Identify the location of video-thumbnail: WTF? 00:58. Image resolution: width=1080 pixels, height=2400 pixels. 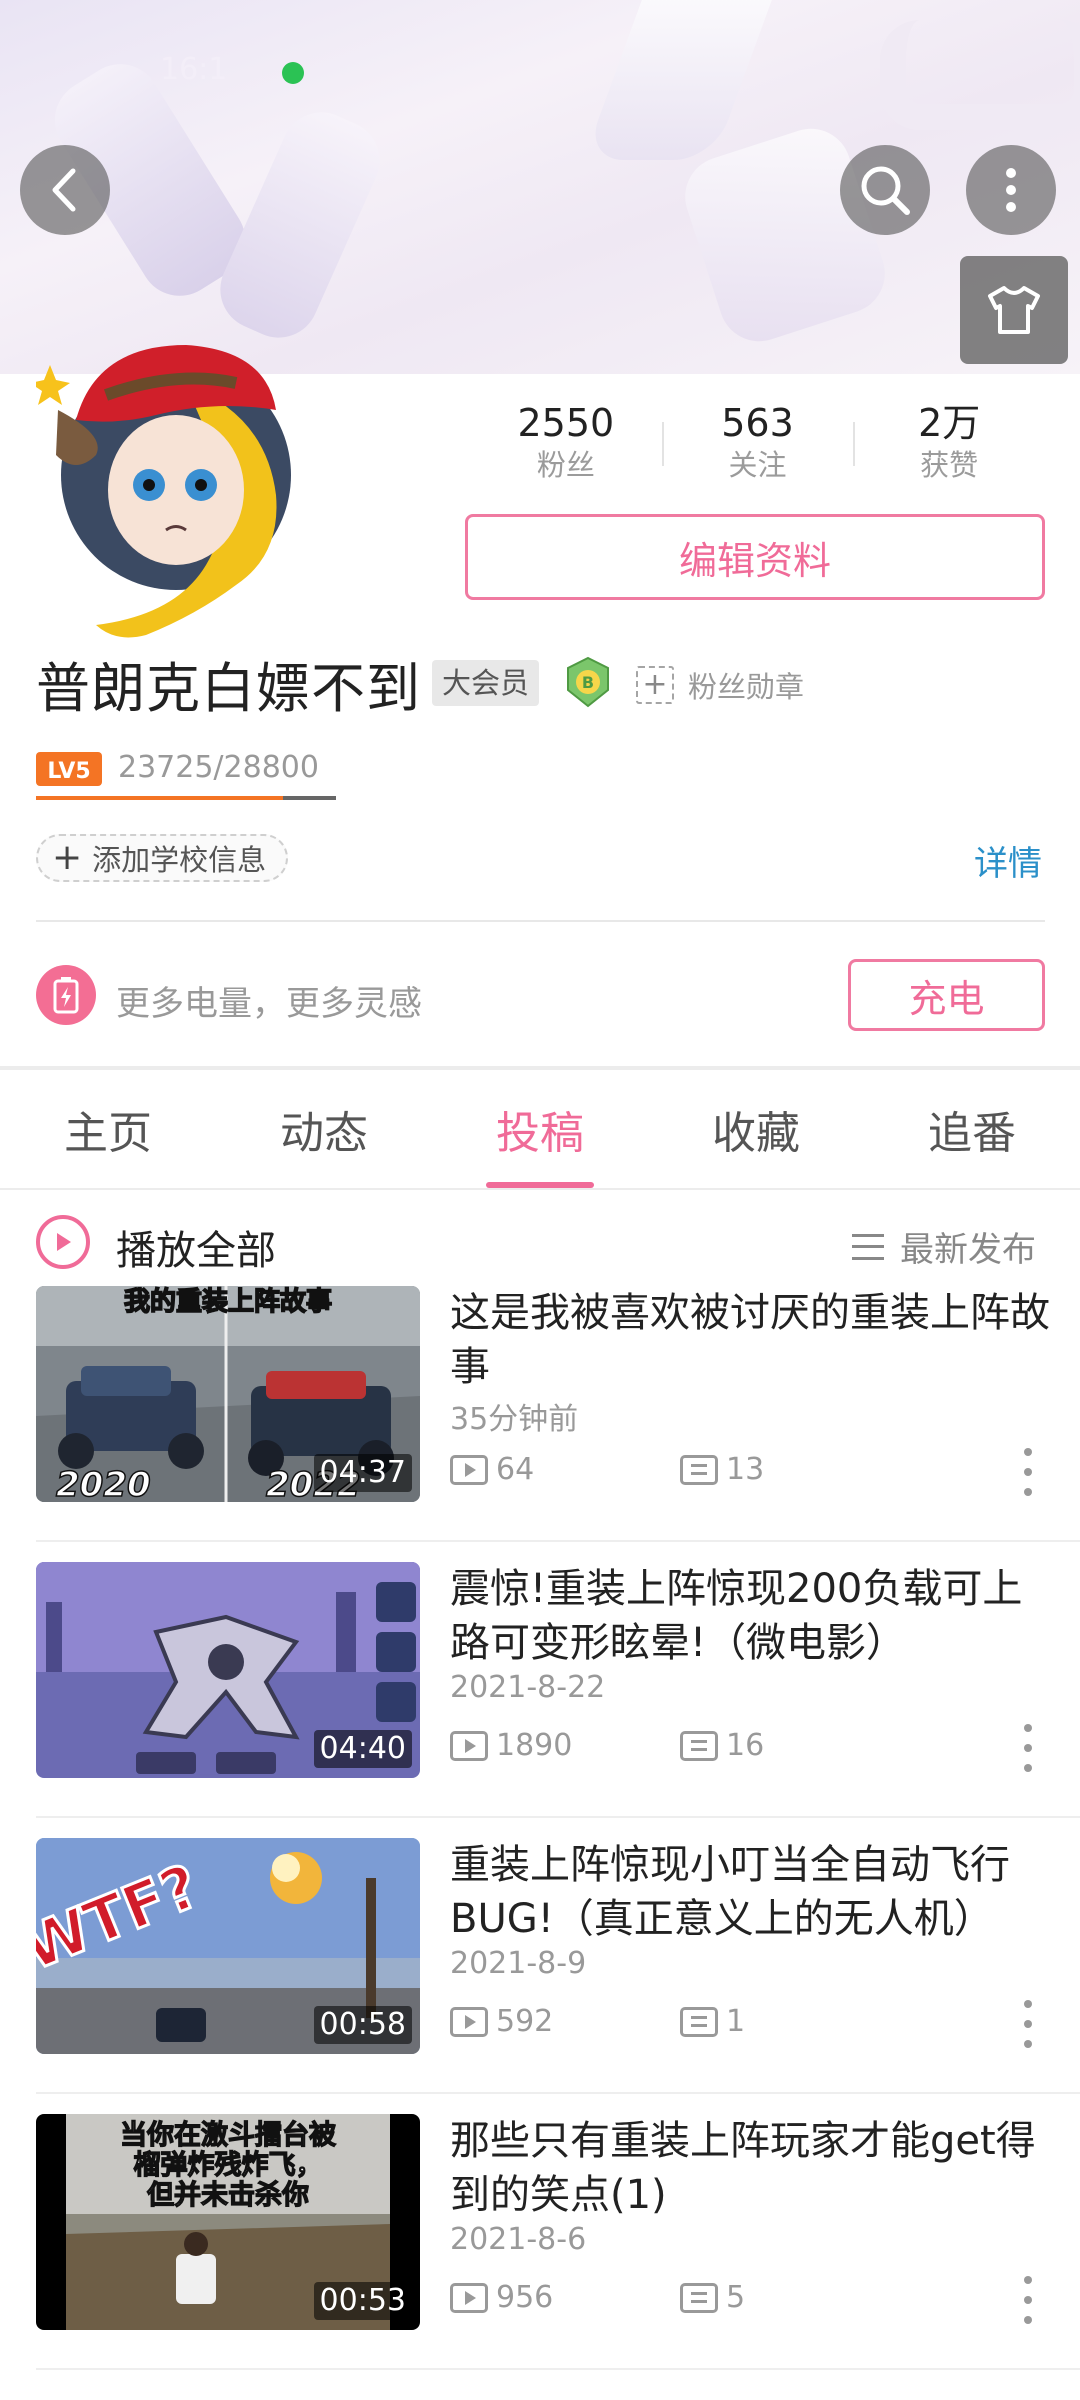
(228, 1946).